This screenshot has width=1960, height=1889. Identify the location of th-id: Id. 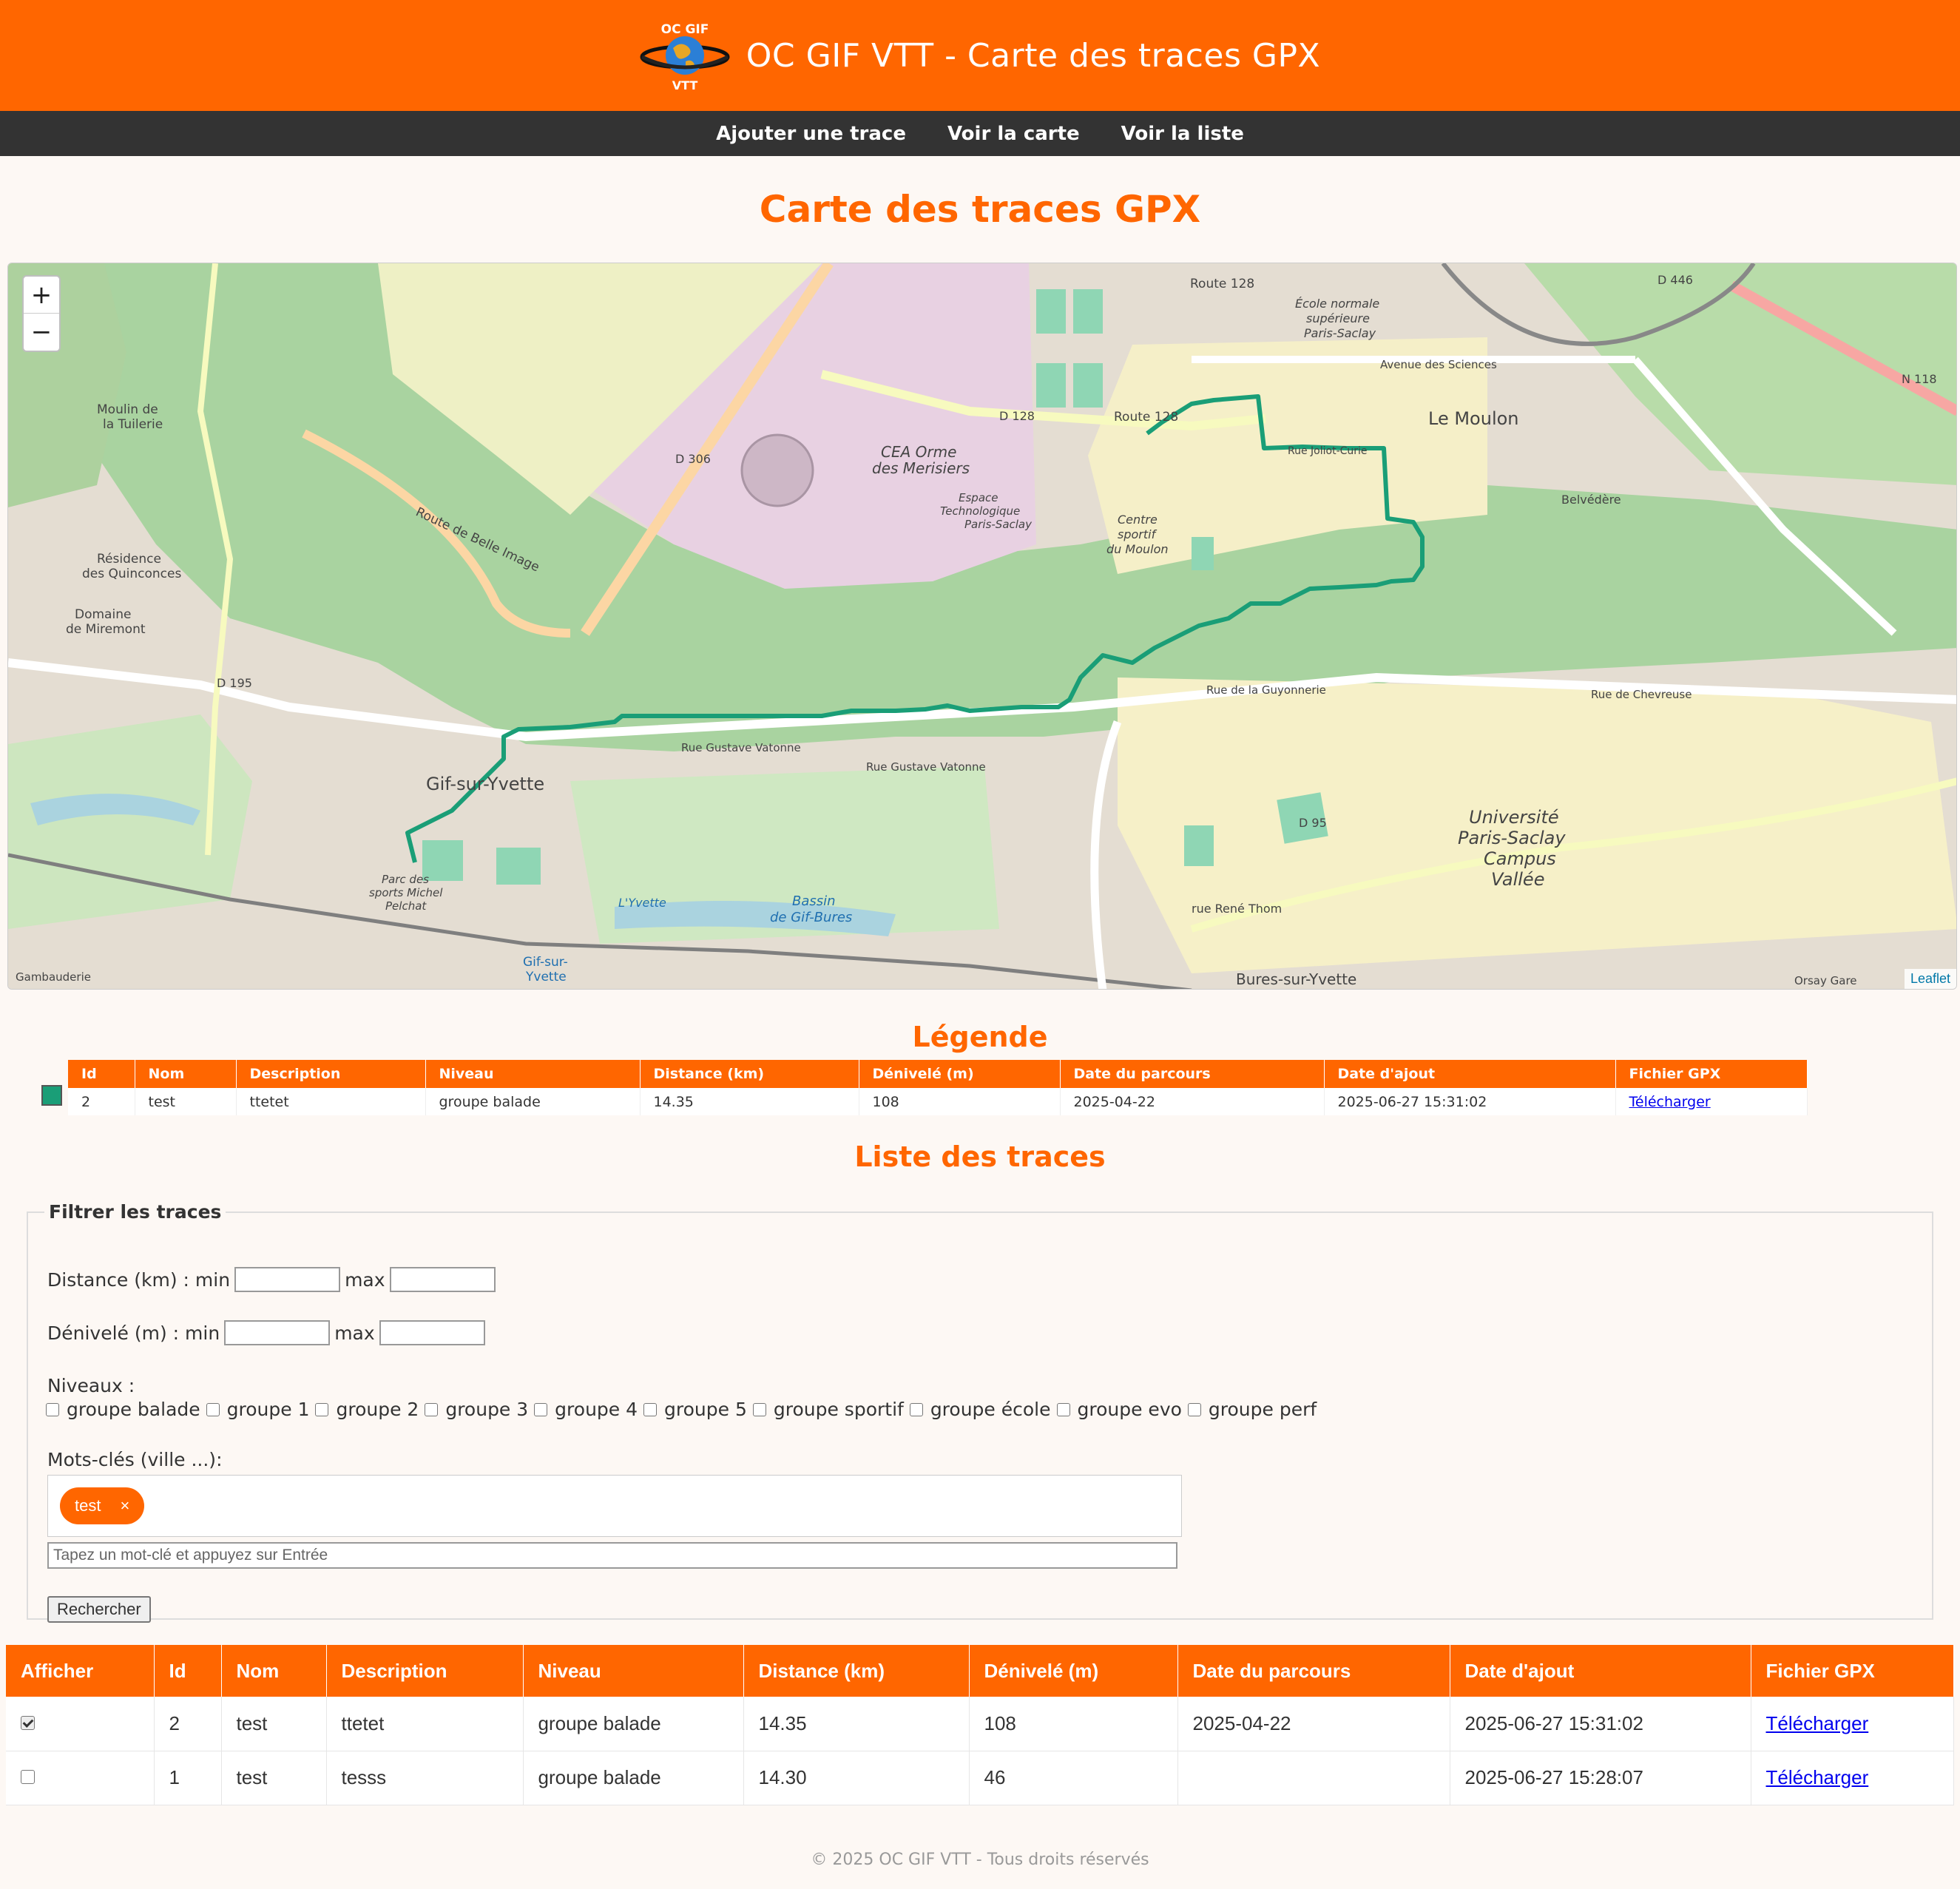
(188, 1671).